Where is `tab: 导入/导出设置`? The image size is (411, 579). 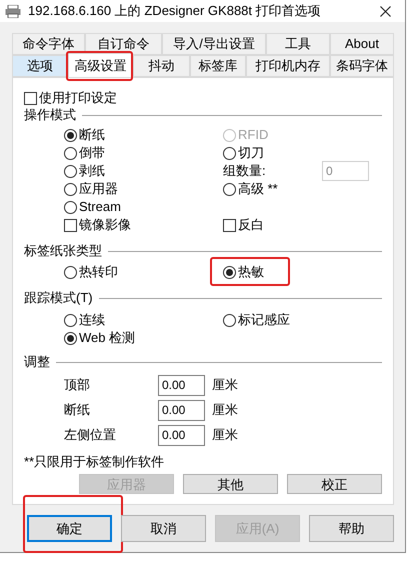 tab: 导入/导出设置 is located at coordinates (214, 44).